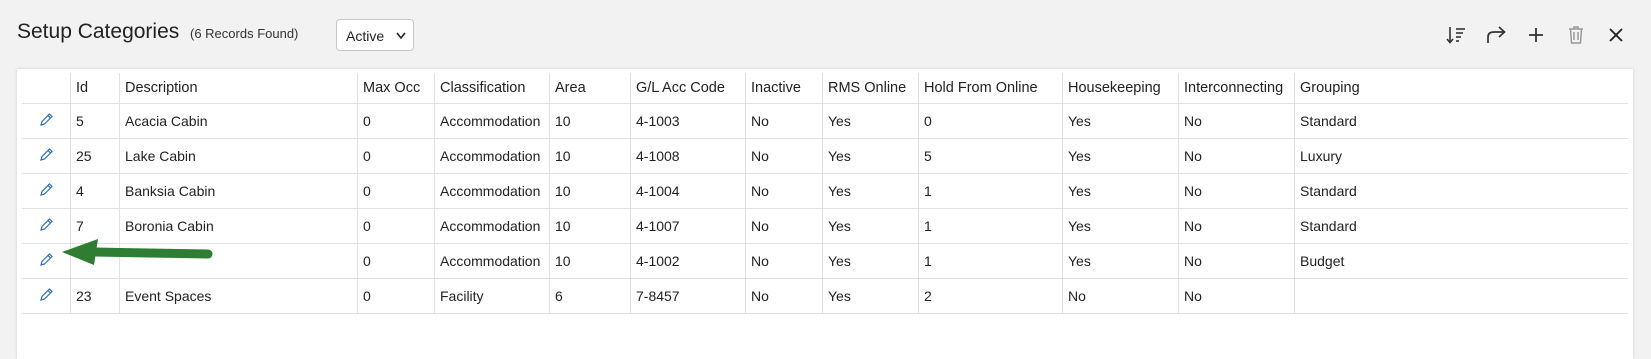 The height and width of the screenshot is (359, 1651). What do you see at coordinates (1456, 35) in the screenshot?
I see `sort-icon` at bounding box center [1456, 35].